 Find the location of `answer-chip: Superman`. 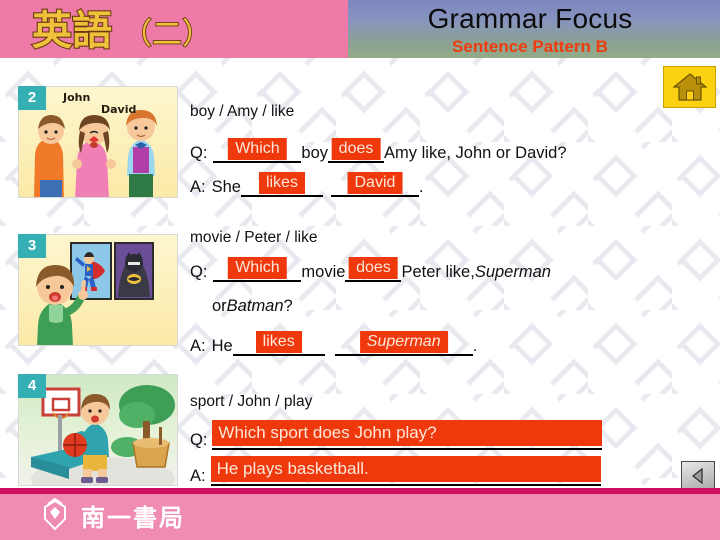

answer-chip: Superman is located at coordinates (403, 342).